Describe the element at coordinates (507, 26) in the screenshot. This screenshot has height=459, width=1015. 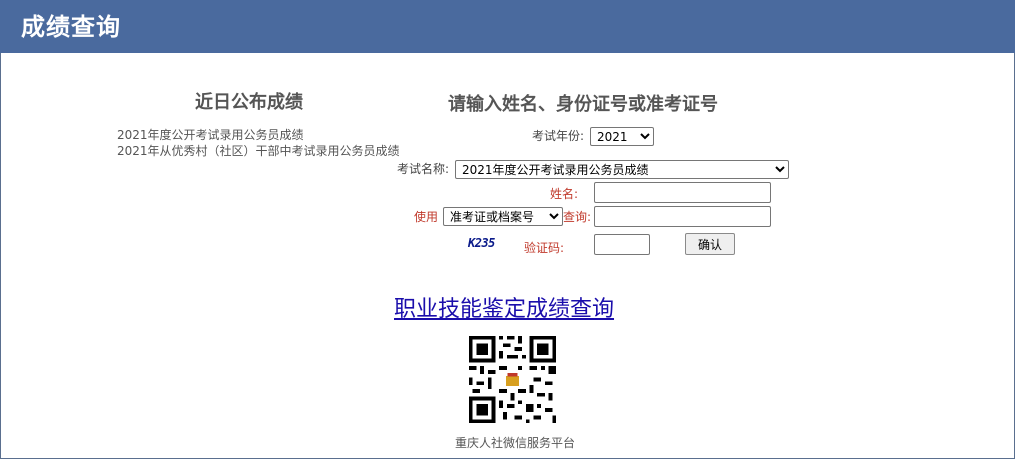
I see `header-bar: 成绩查询` at that location.